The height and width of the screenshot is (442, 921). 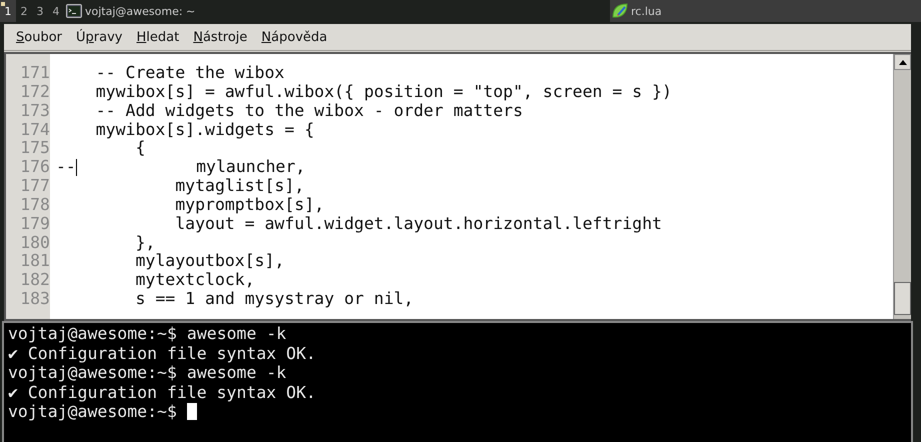 What do you see at coordinates (34, 205) in the screenshot?
I see `line-number: 178` at bounding box center [34, 205].